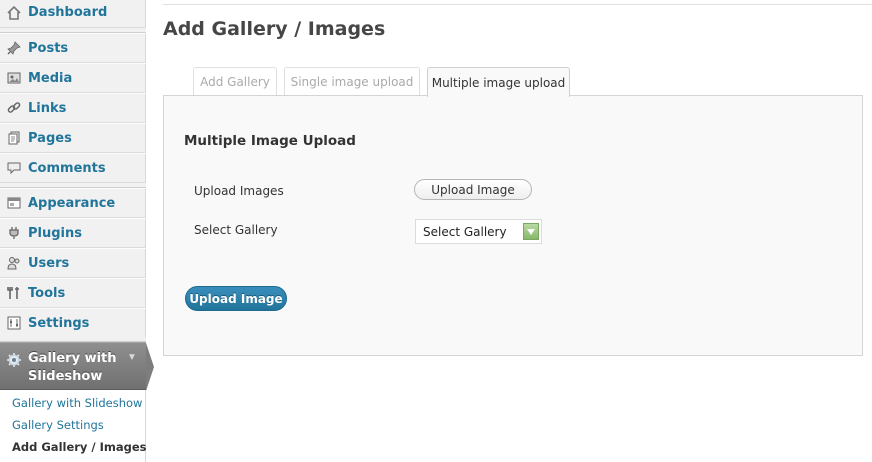  Describe the element at coordinates (352, 81) in the screenshot. I see `tab-single-image-upload: Single image upload` at that location.